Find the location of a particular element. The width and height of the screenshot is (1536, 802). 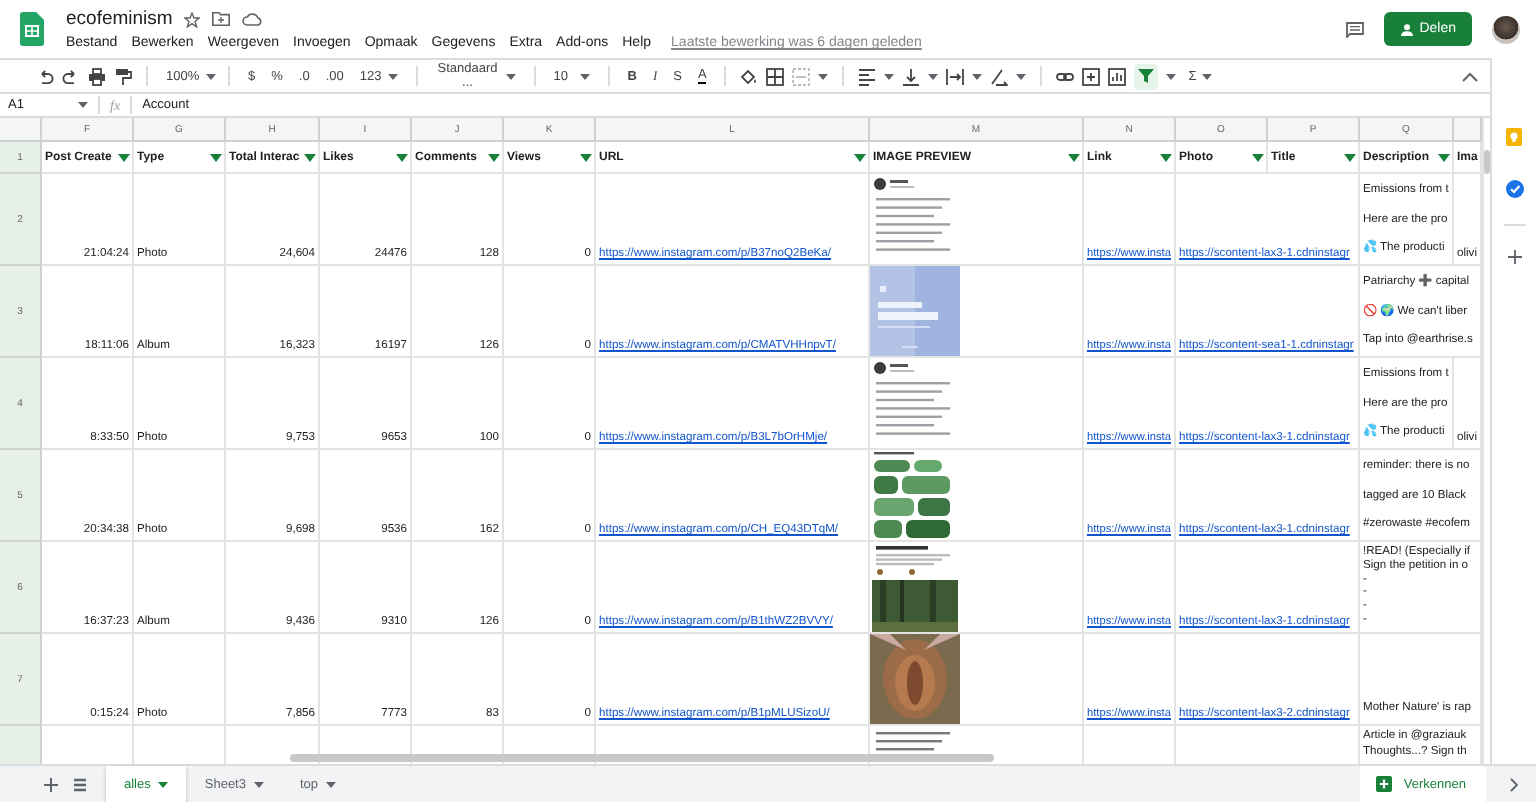

avatar is located at coordinates (1506, 29).